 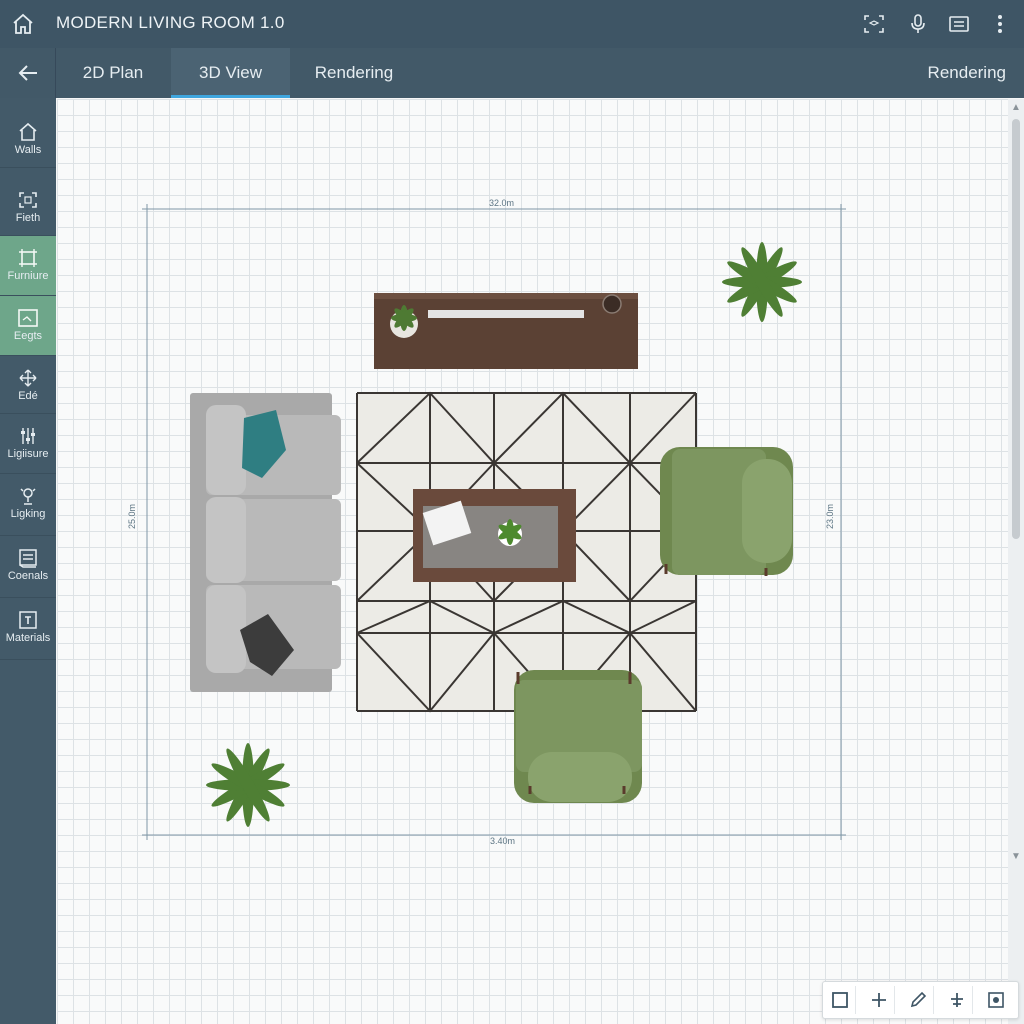 What do you see at coordinates (726, 511) in the screenshot?
I see `armchair-right` at bounding box center [726, 511].